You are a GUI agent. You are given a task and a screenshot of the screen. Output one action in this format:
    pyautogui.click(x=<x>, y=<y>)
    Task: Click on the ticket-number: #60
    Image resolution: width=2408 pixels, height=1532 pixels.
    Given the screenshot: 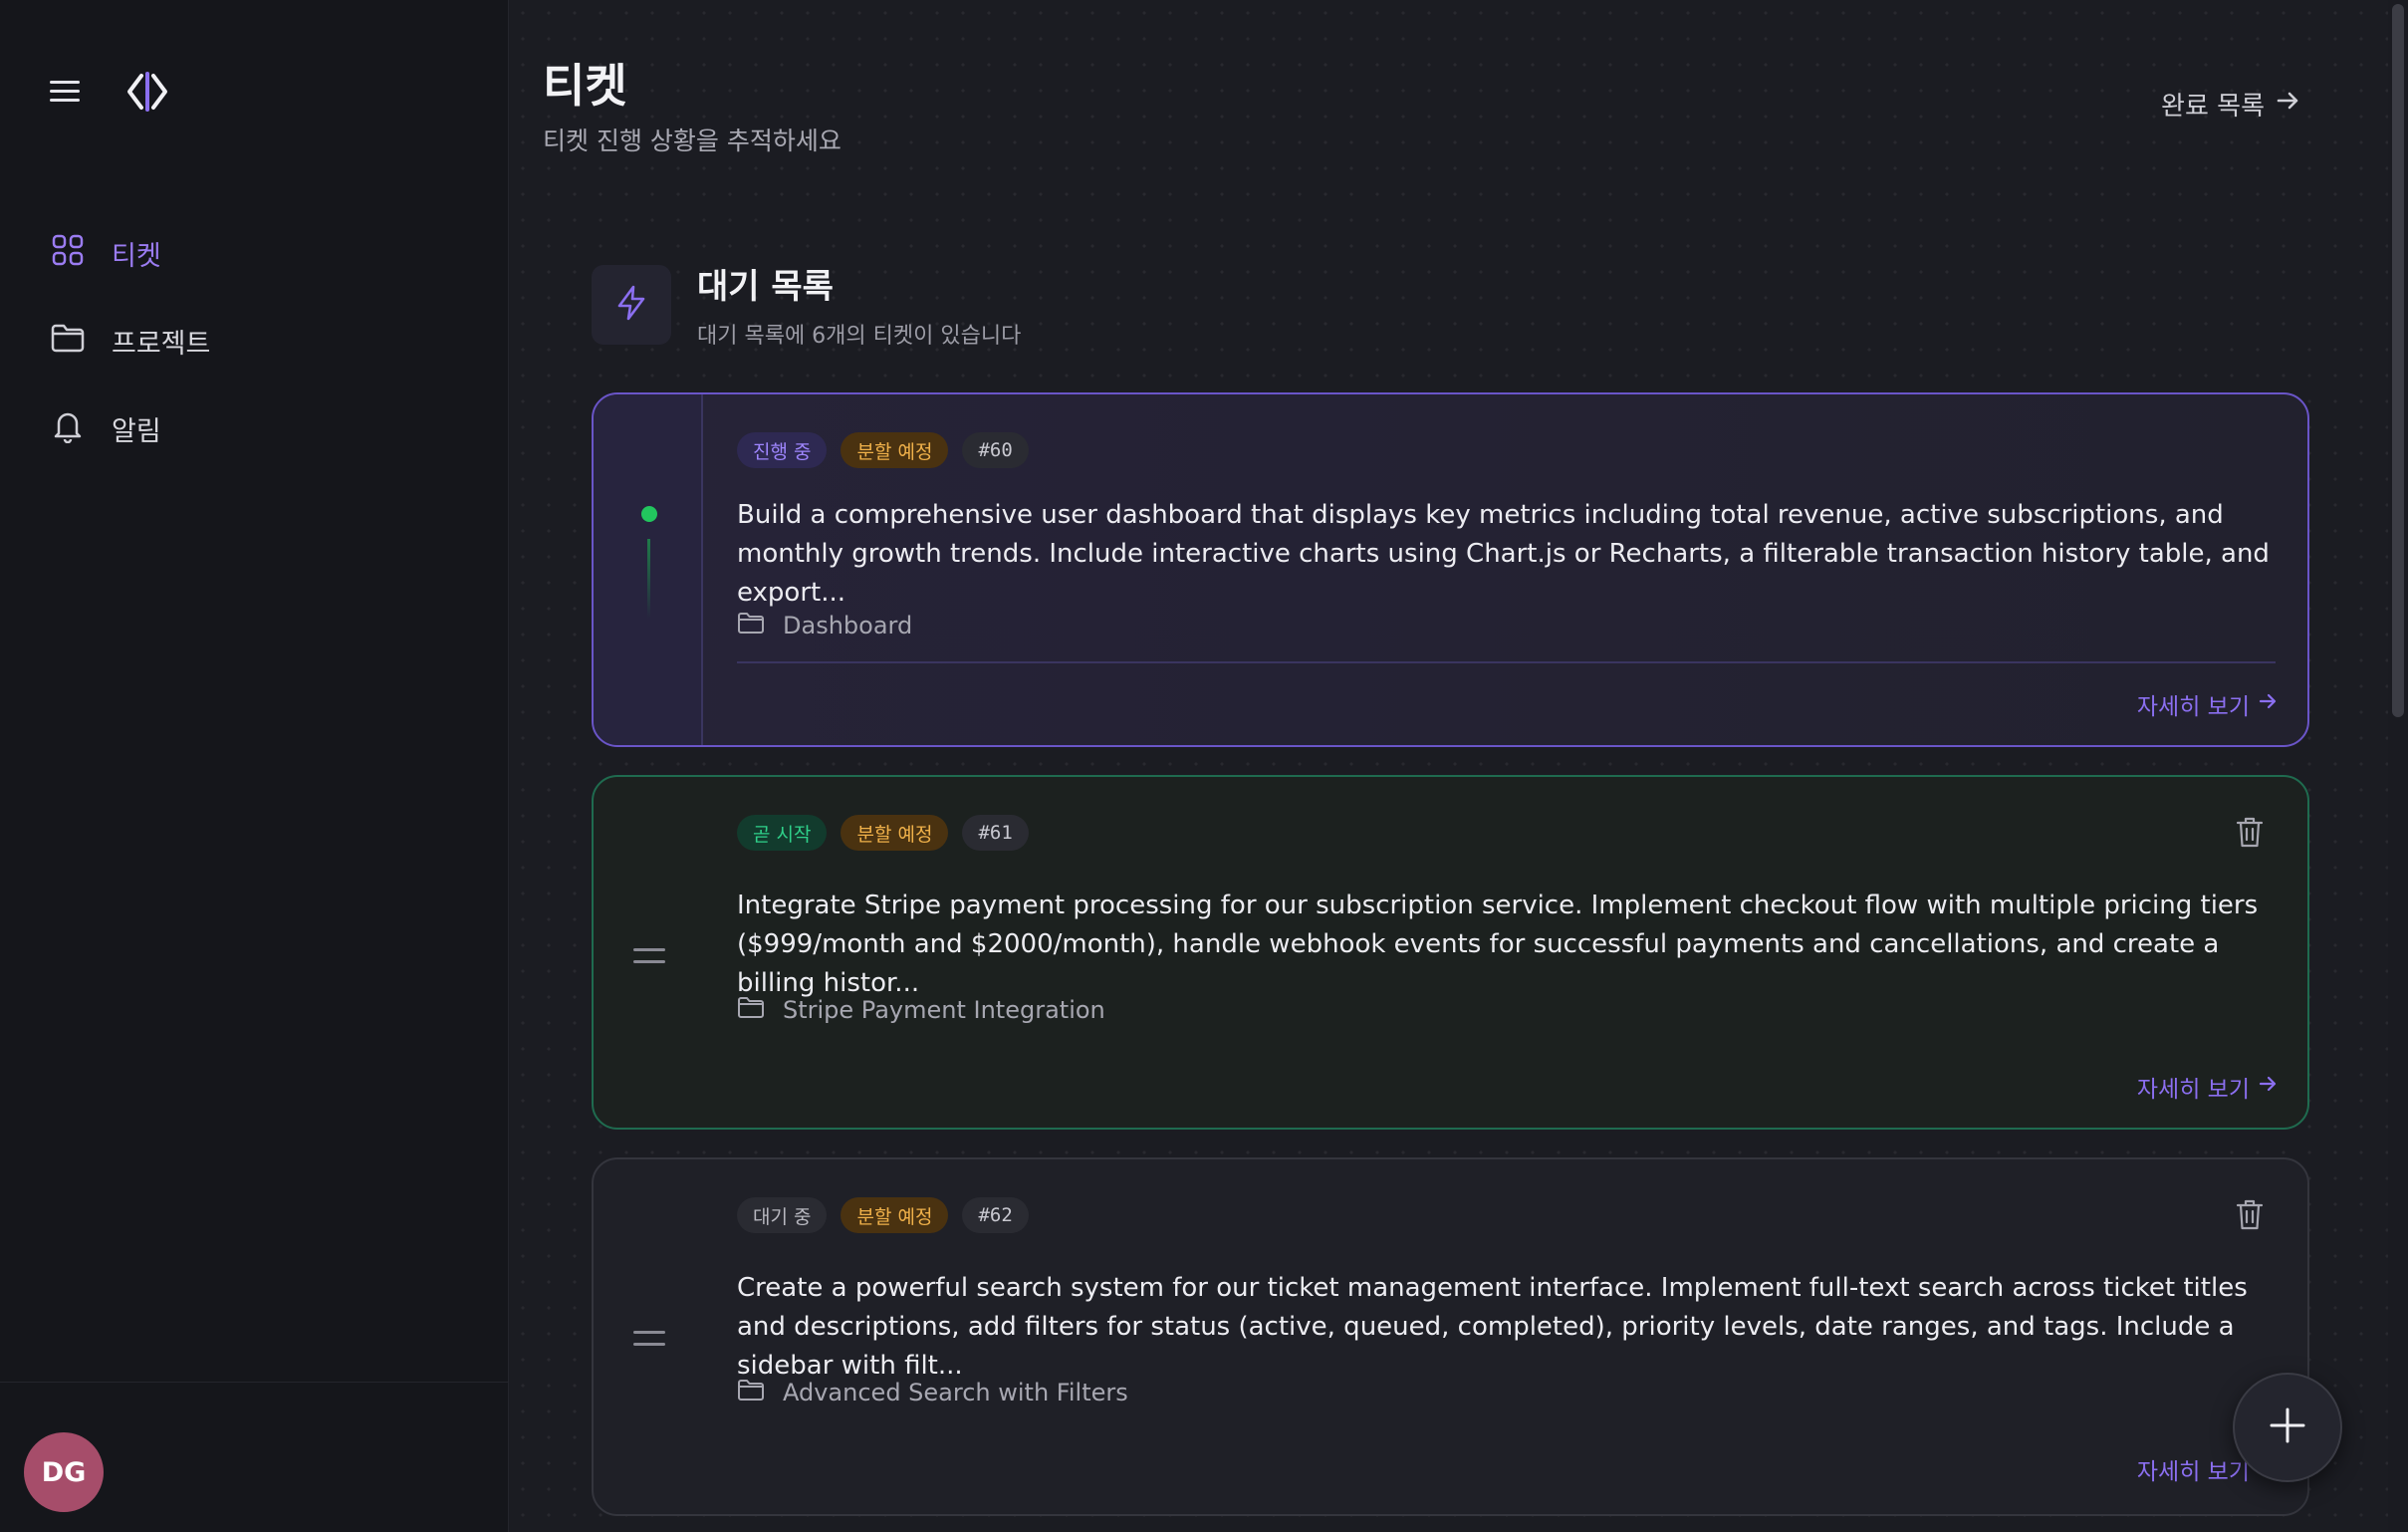 What is the action you would take?
    pyautogui.click(x=995, y=450)
    